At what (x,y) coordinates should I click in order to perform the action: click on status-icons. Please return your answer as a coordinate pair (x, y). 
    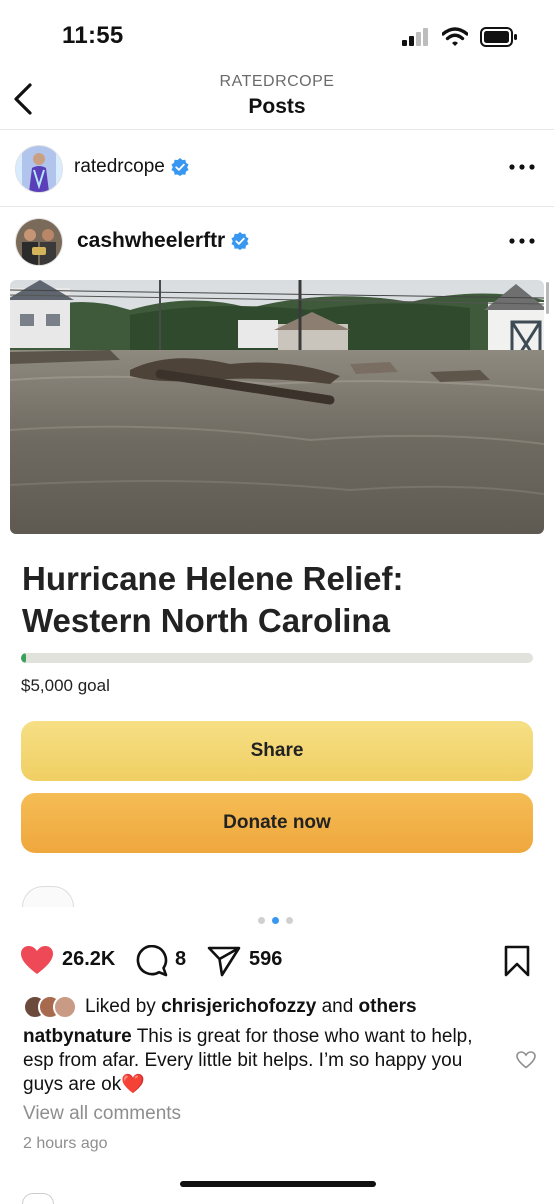
    Looking at the image, I should click on (460, 37).